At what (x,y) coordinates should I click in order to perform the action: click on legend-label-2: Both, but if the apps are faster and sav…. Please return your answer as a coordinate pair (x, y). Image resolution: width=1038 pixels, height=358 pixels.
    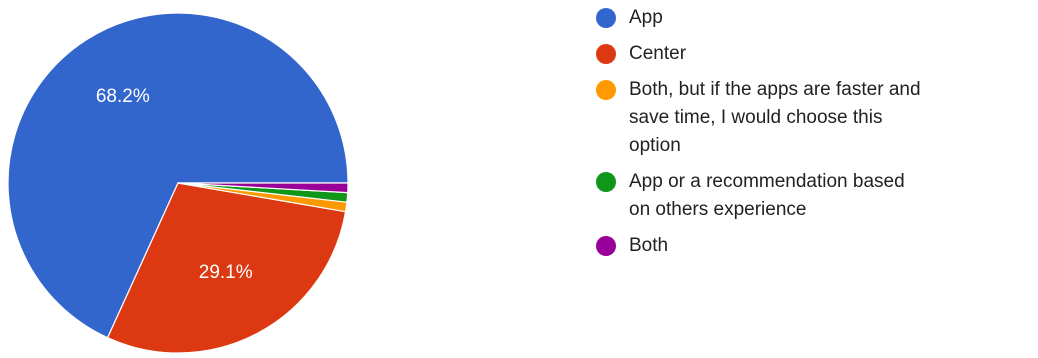
    Looking at the image, I should click on (775, 117).